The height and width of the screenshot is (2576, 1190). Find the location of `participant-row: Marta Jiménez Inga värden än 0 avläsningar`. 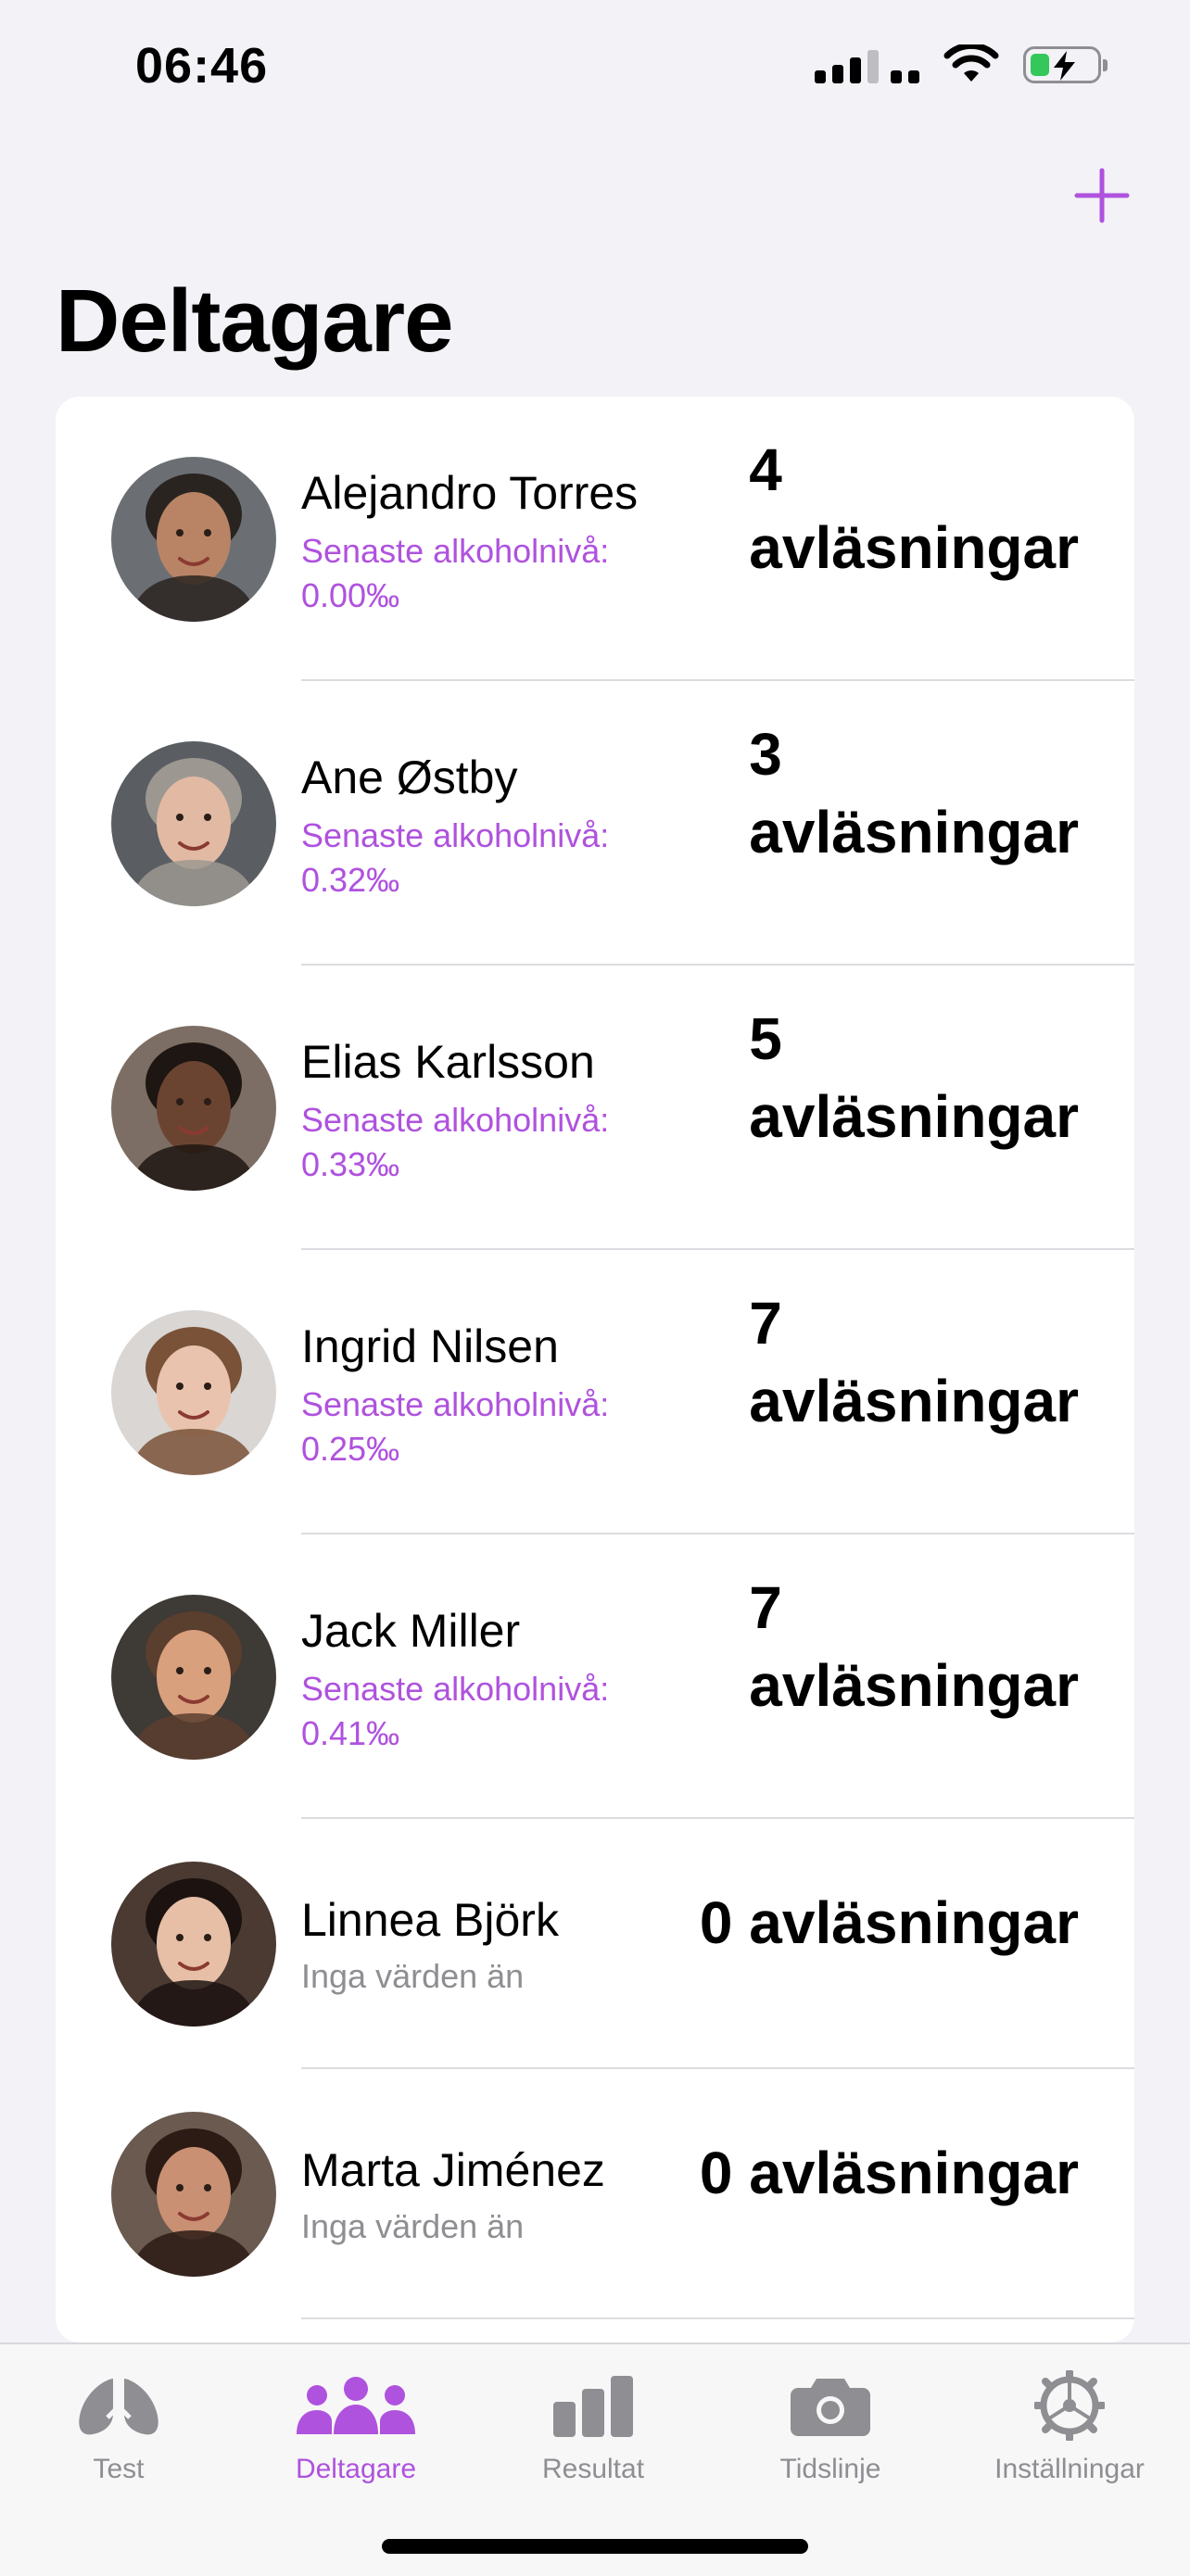

participant-row: Marta Jiménez Inga värden än 0 avläsningar is located at coordinates (595, 2194).